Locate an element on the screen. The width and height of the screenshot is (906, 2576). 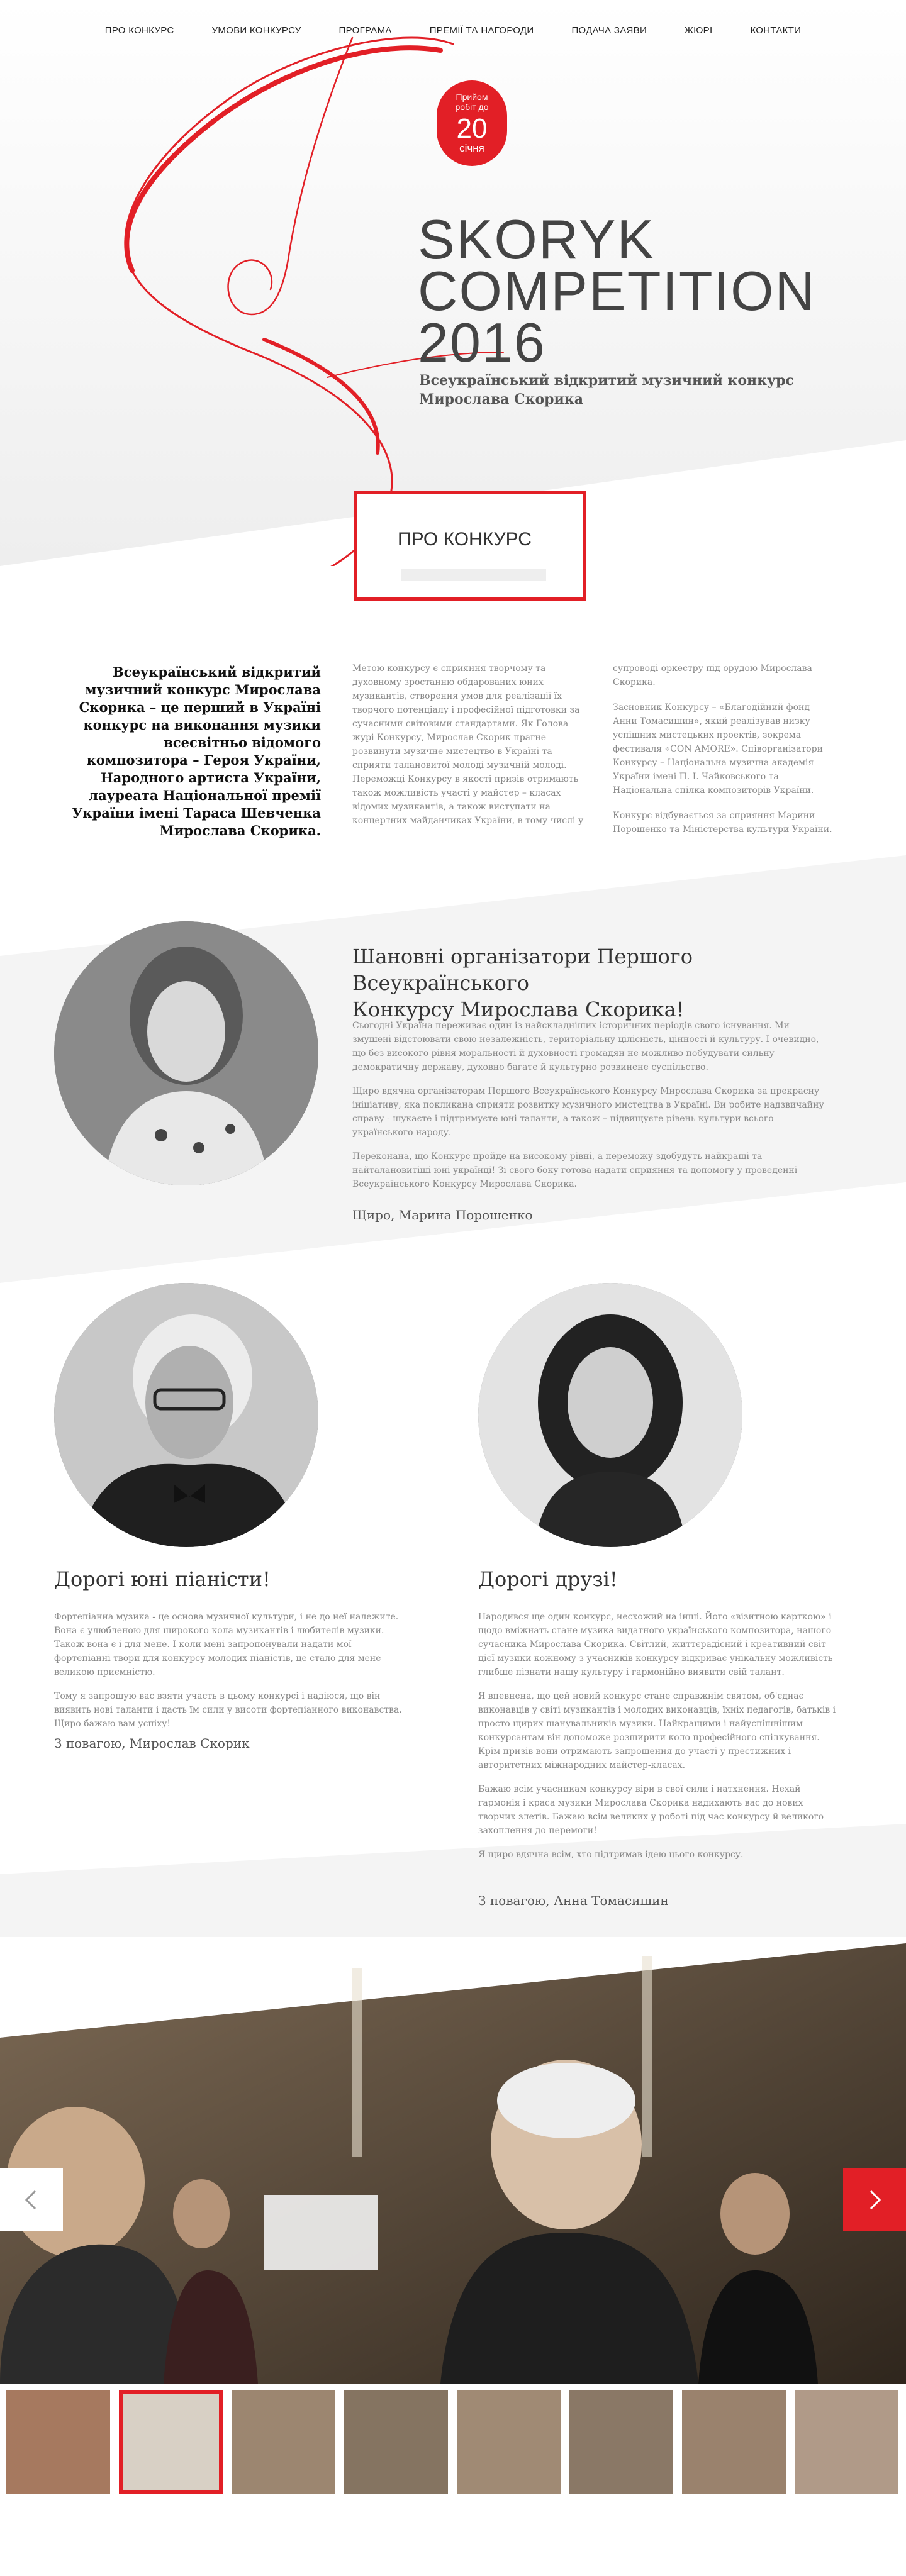
nav-item-contacts: КОНТАКТИ is located at coordinates (775, 32).